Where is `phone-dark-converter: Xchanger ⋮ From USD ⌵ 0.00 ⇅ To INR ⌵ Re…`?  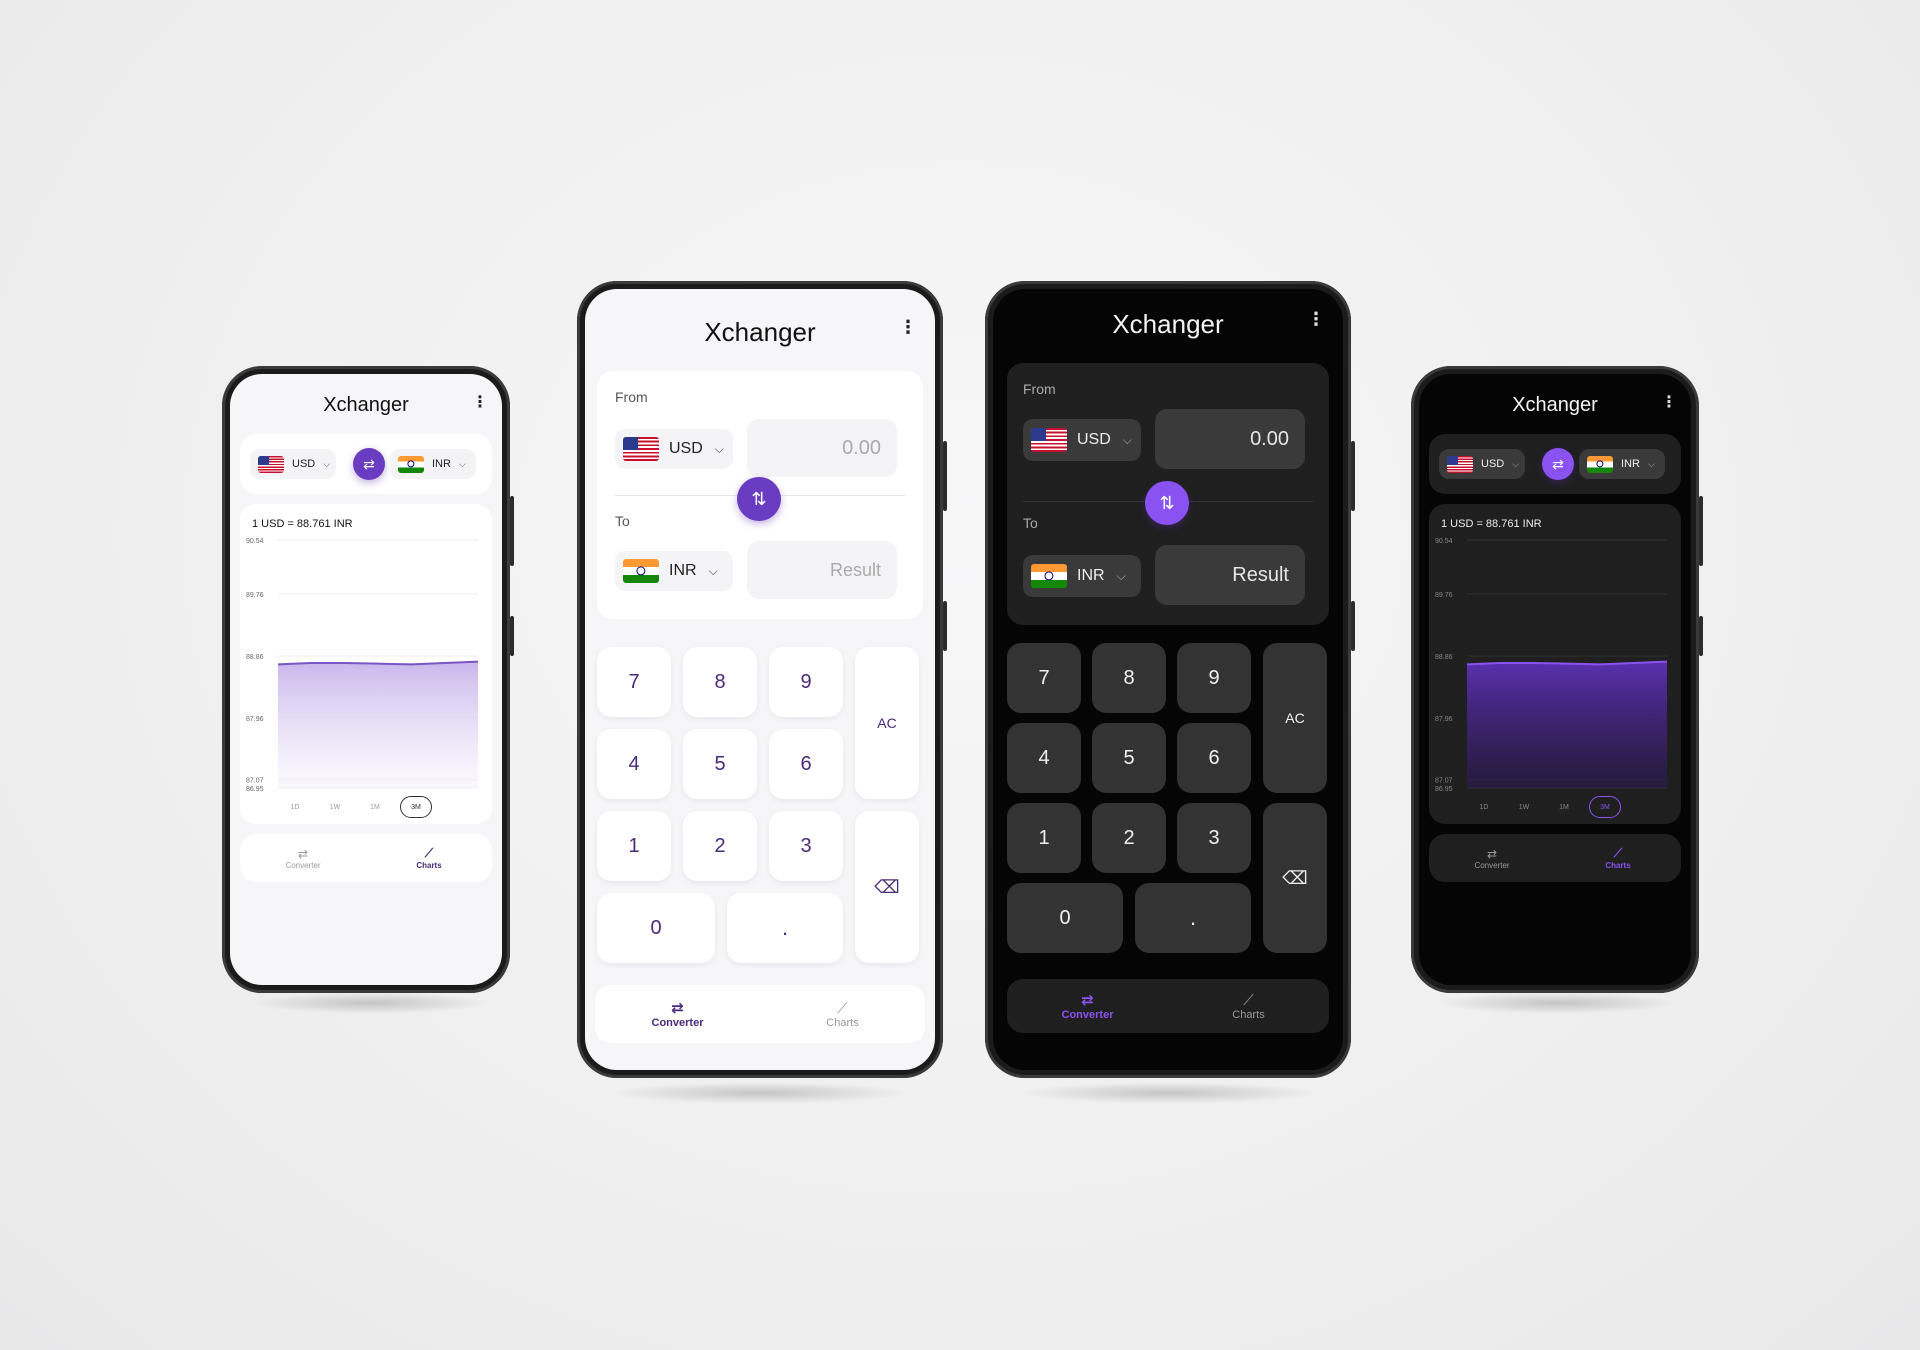 phone-dark-converter: Xchanger ⋮ From USD ⌵ 0.00 ⇅ To INR ⌵ Re… is located at coordinates (1170, 679).